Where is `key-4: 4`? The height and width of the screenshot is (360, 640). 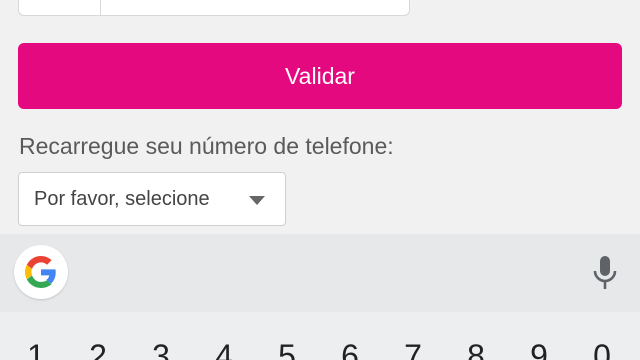 key-4: 4 is located at coordinates (224, 349).